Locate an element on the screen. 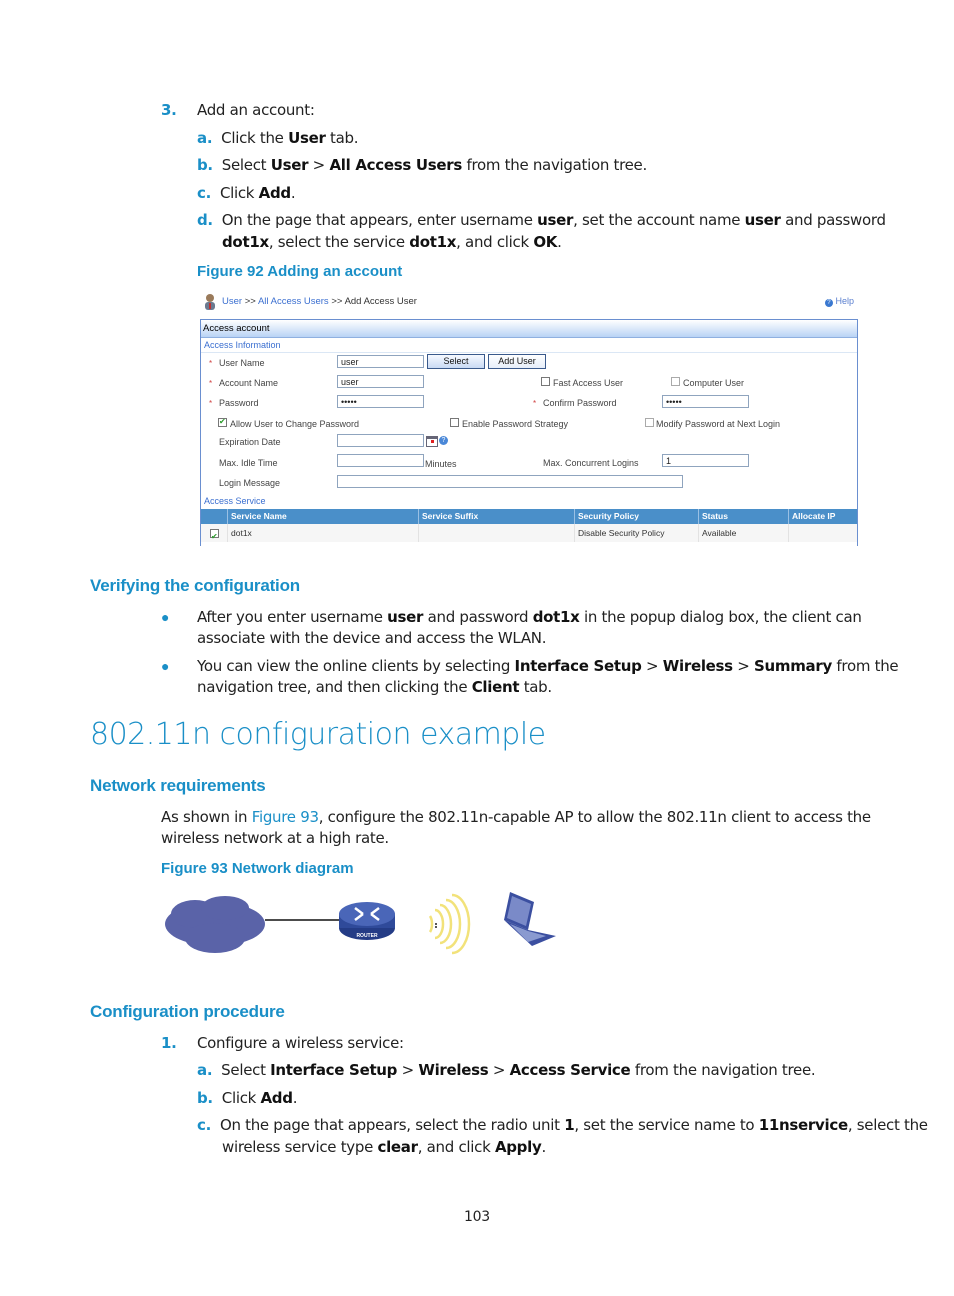 Image resolution: width=954 pixels, height=1296 pixels. col-status: Status is located at coordinates (715, 516).